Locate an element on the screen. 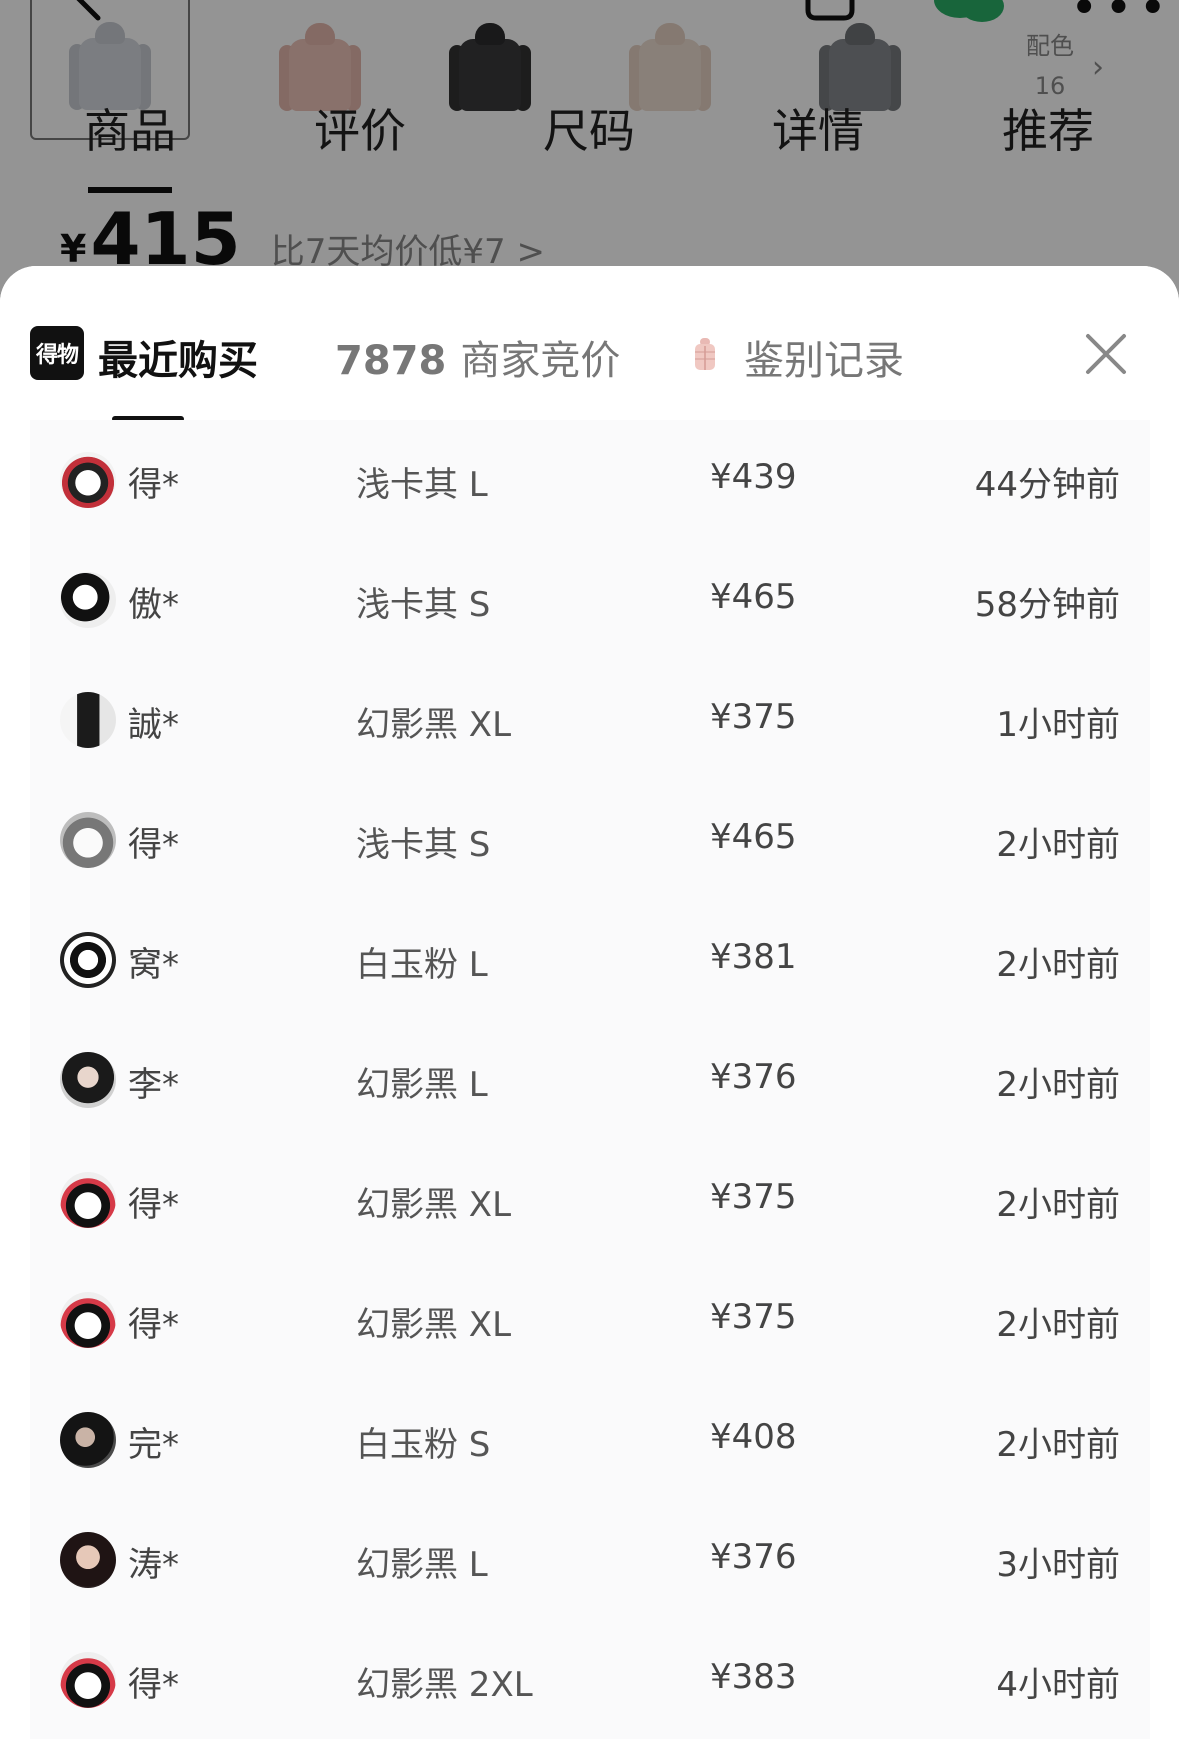  buyer-name: 涛* is located at coordinates (153, 1565).